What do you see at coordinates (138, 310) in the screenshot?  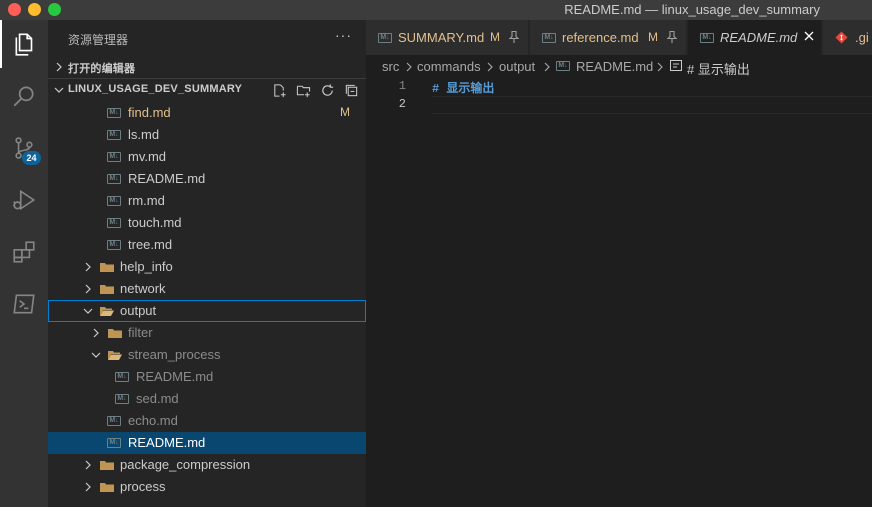 I see `tree-item-label: output` at bounding box center [138, 310].